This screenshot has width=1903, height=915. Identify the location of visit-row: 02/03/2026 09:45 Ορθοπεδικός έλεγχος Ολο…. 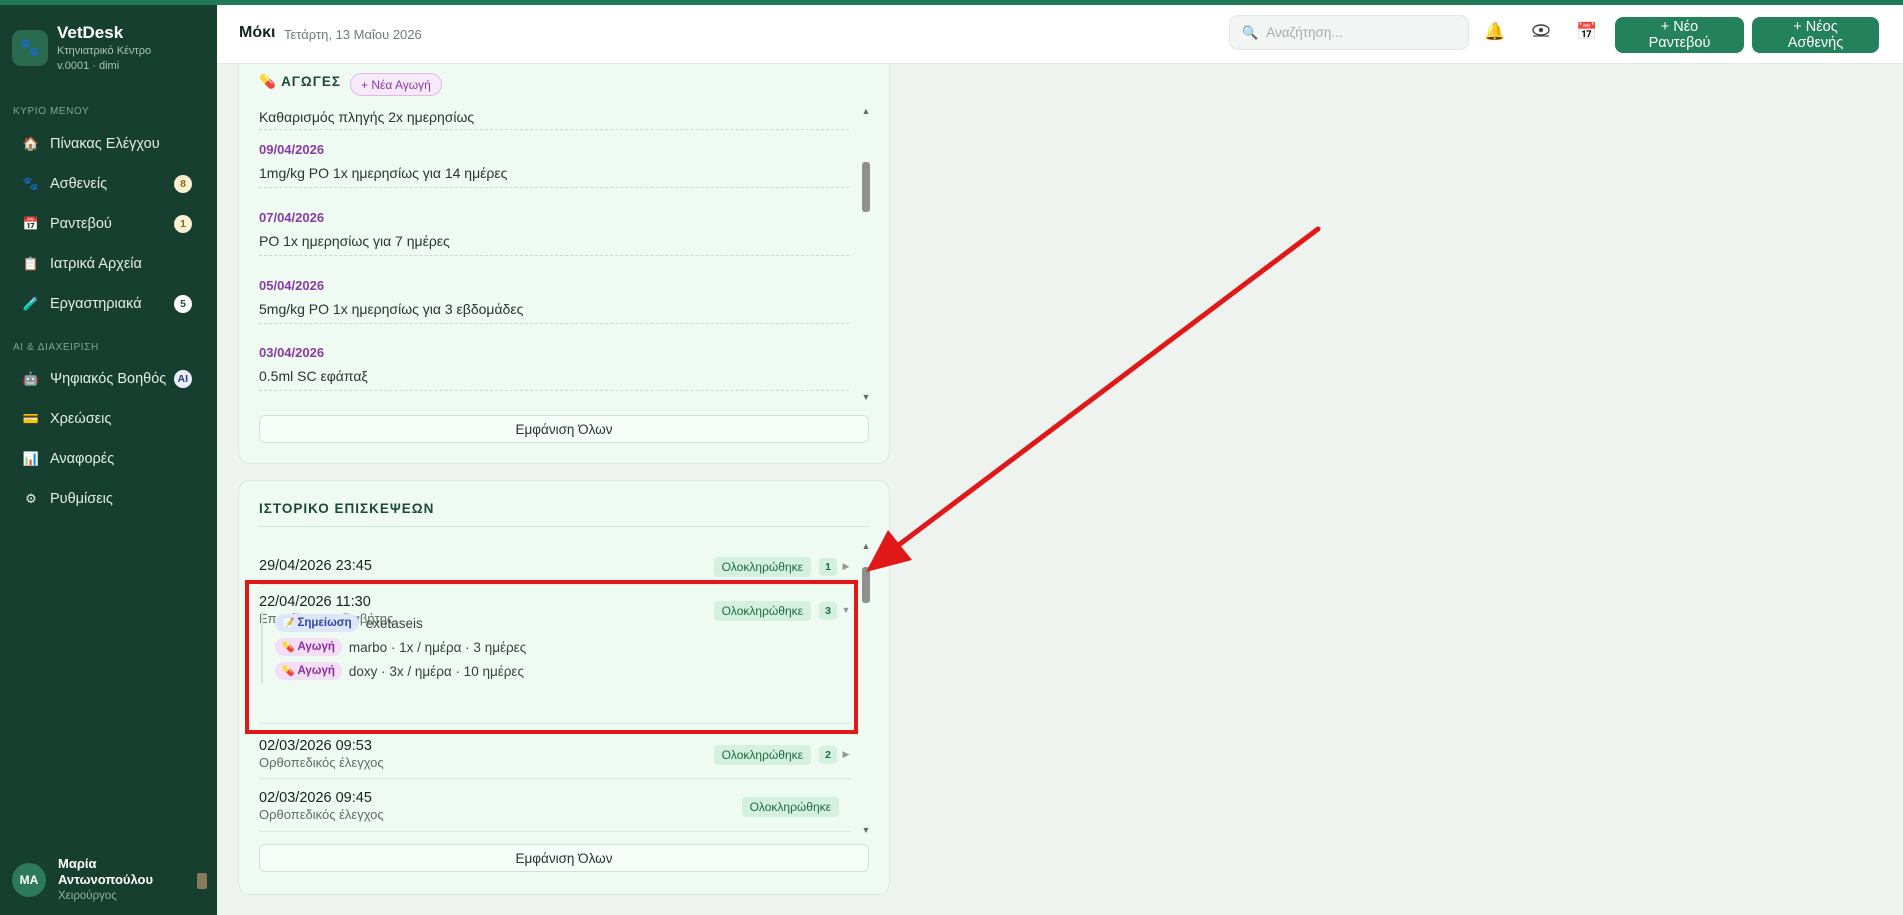
(555, 807).